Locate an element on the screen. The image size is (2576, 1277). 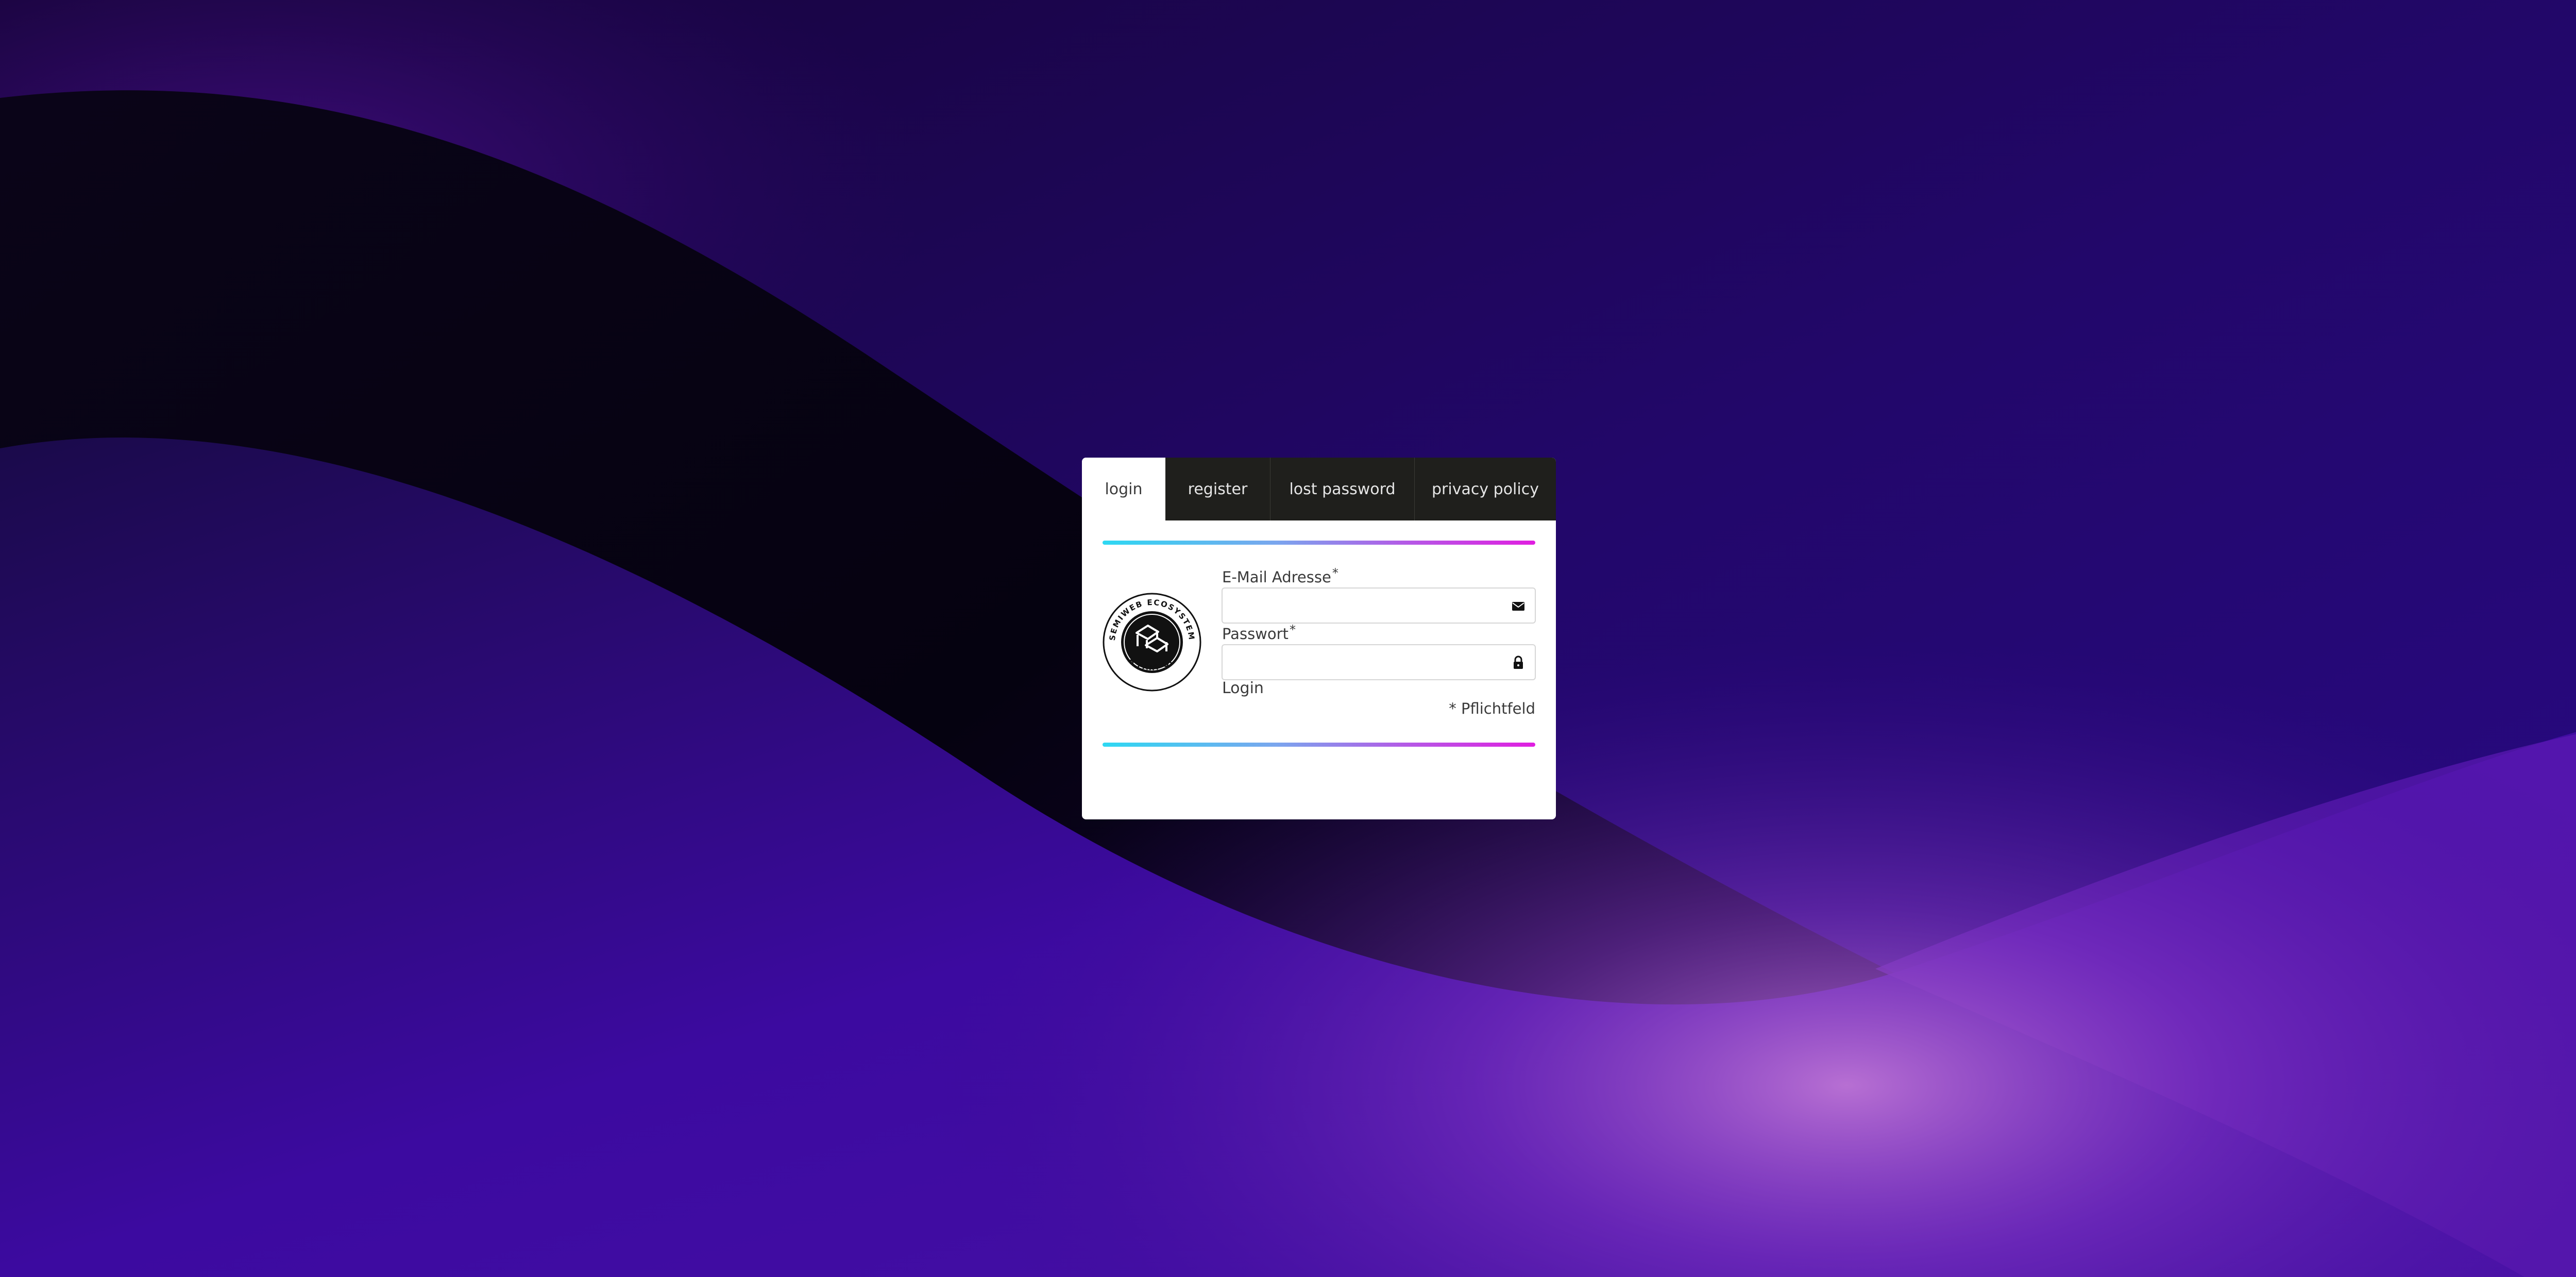
bottom-gradient-divider is located at coordinates (1319, 745).